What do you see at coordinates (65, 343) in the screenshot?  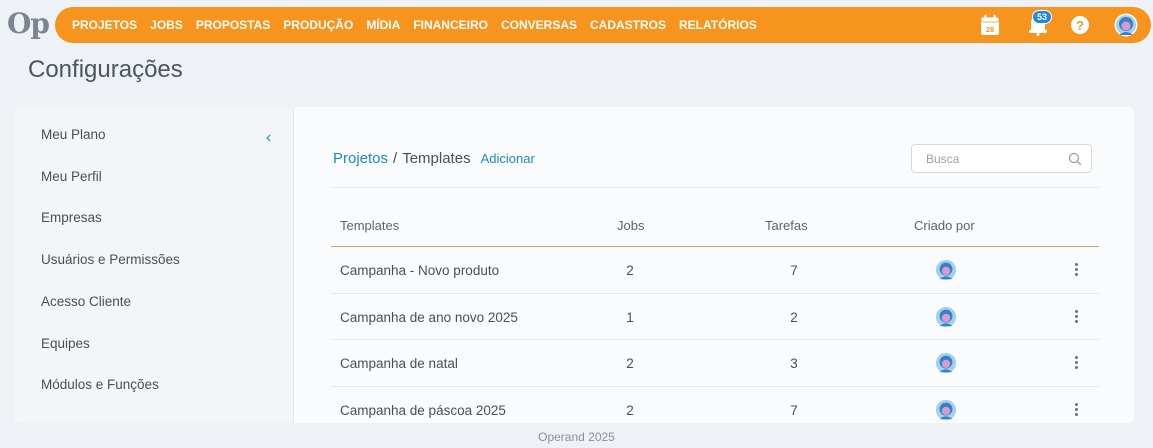 I see `sidebar-item-equipes: Equipes` at bounding box center [65, 343].